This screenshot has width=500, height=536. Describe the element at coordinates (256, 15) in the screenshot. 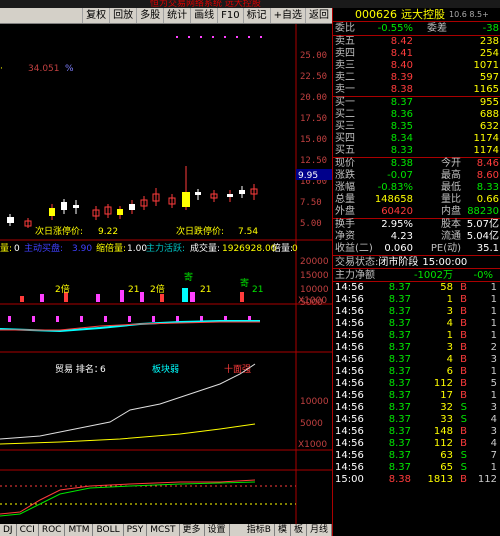

I see `toolbar-mark-button: 标记` at that location.